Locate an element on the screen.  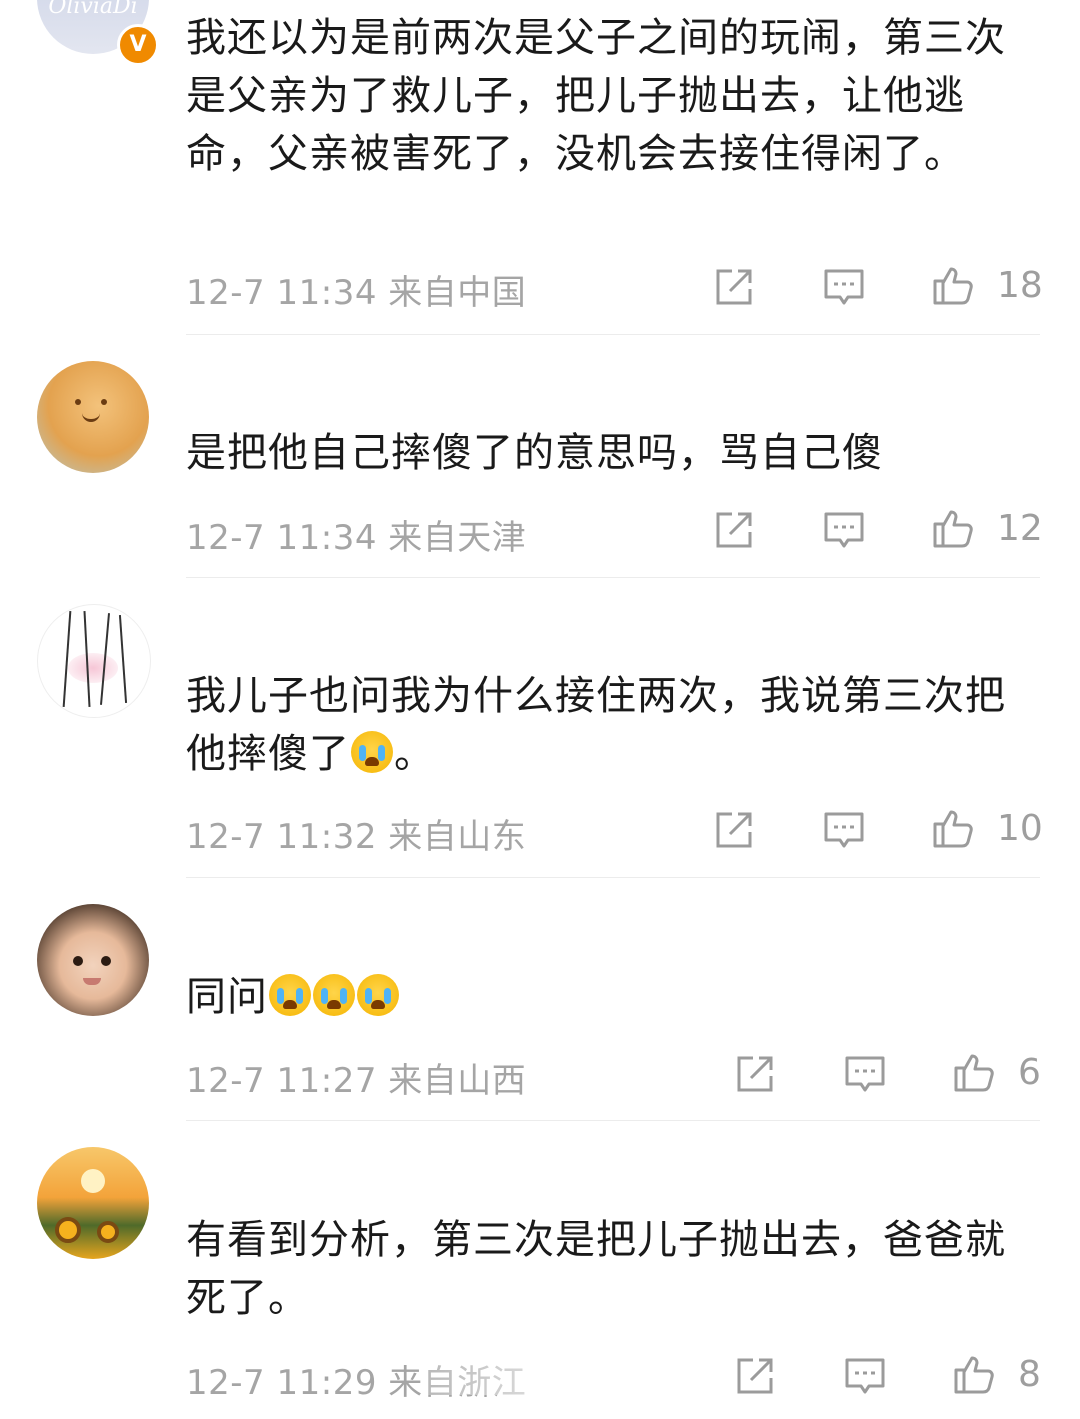
comment-meta: 12-7 11:27 来自山西 is located at coordinates (356, 1081).